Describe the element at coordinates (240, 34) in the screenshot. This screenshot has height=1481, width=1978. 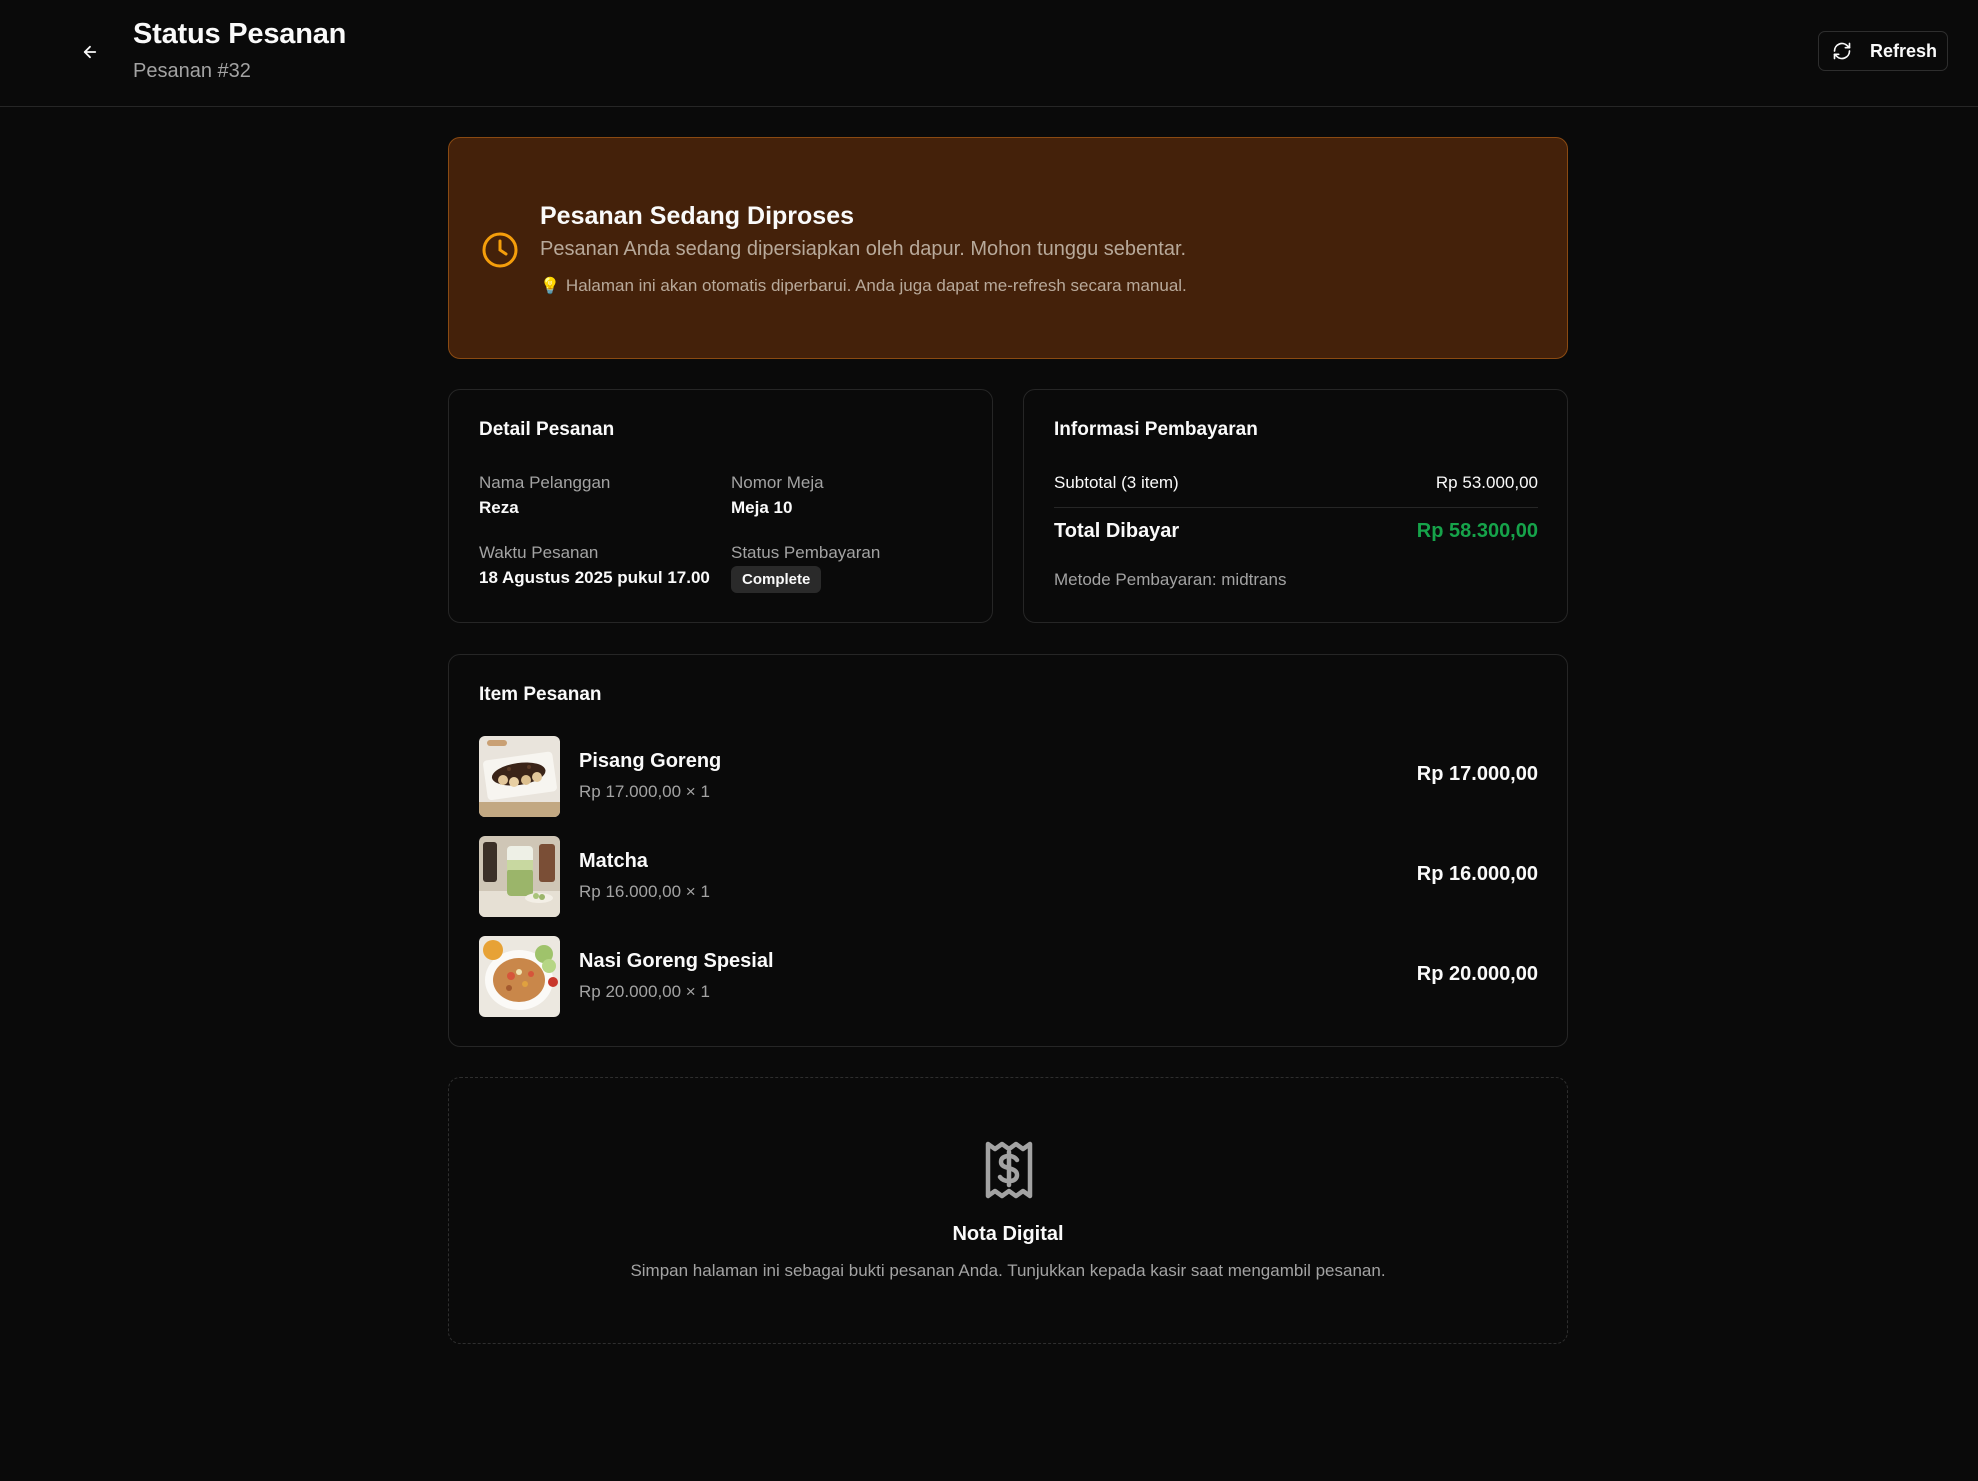
I see `page-title: Status Pesanan` at that location.